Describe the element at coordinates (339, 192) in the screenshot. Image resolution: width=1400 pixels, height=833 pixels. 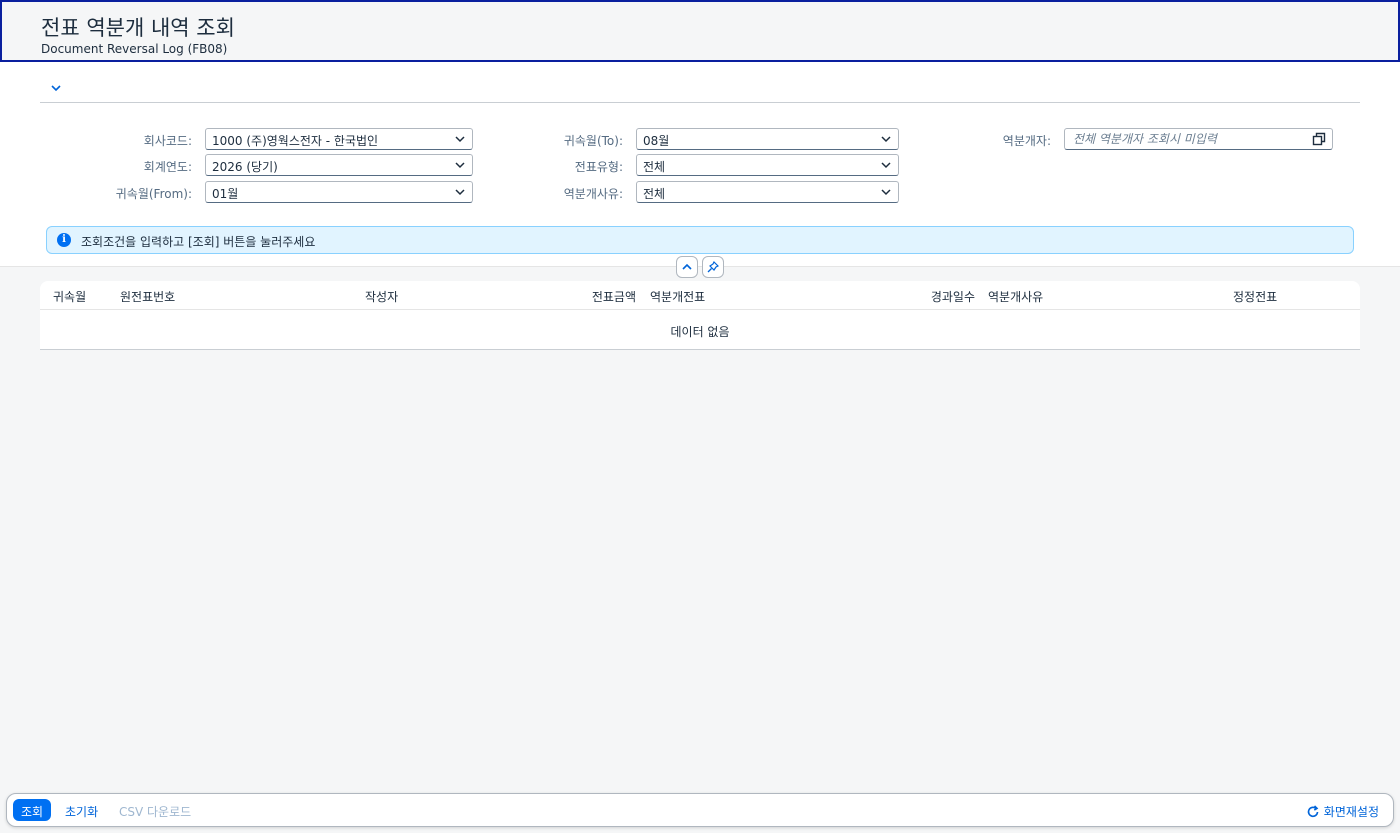
I see `period-from-select: 01월` at that location.